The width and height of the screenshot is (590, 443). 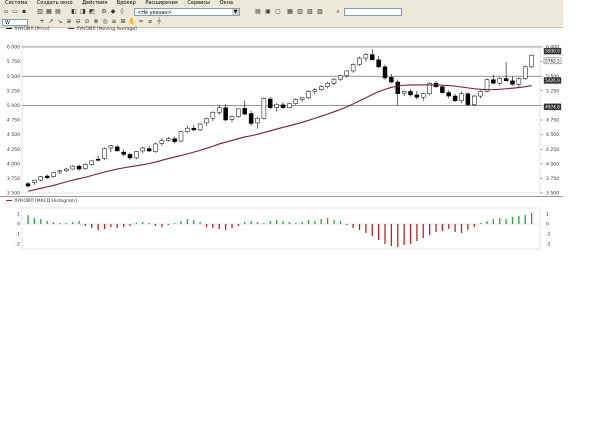 I want to click on y-tick-label-left: 3 750, so click(x=13, y=179).